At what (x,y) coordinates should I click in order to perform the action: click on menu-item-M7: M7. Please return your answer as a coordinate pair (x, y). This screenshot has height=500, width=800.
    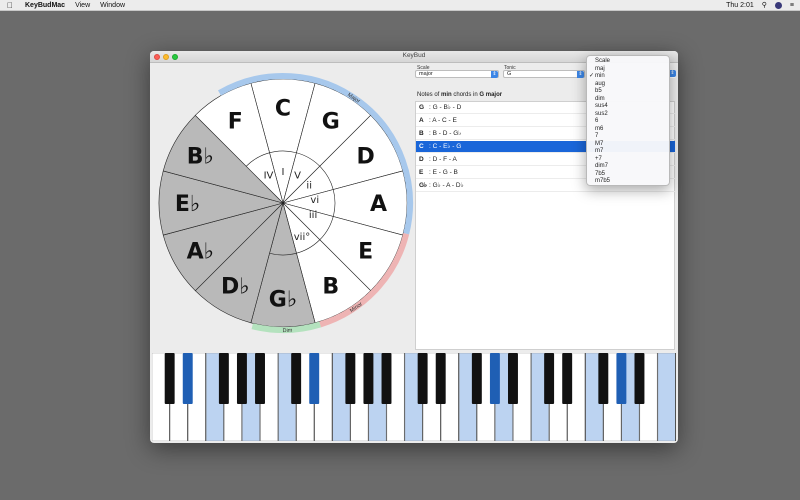
    Looking at the image, I should click on (629, 145).